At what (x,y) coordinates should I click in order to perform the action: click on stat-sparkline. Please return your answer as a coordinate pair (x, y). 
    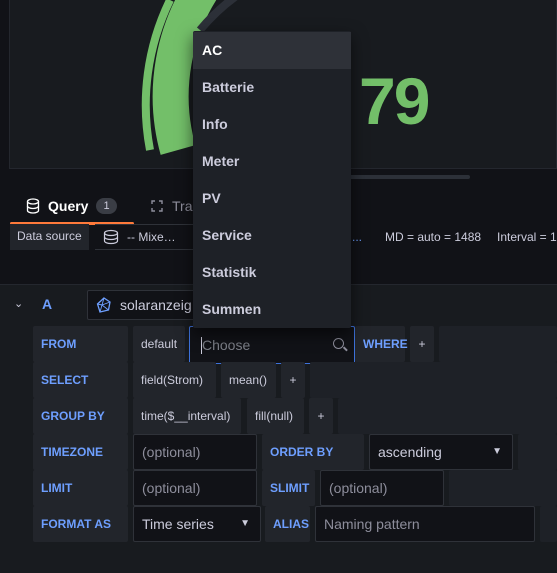
    Looking at the image, I should click on (405, 177).